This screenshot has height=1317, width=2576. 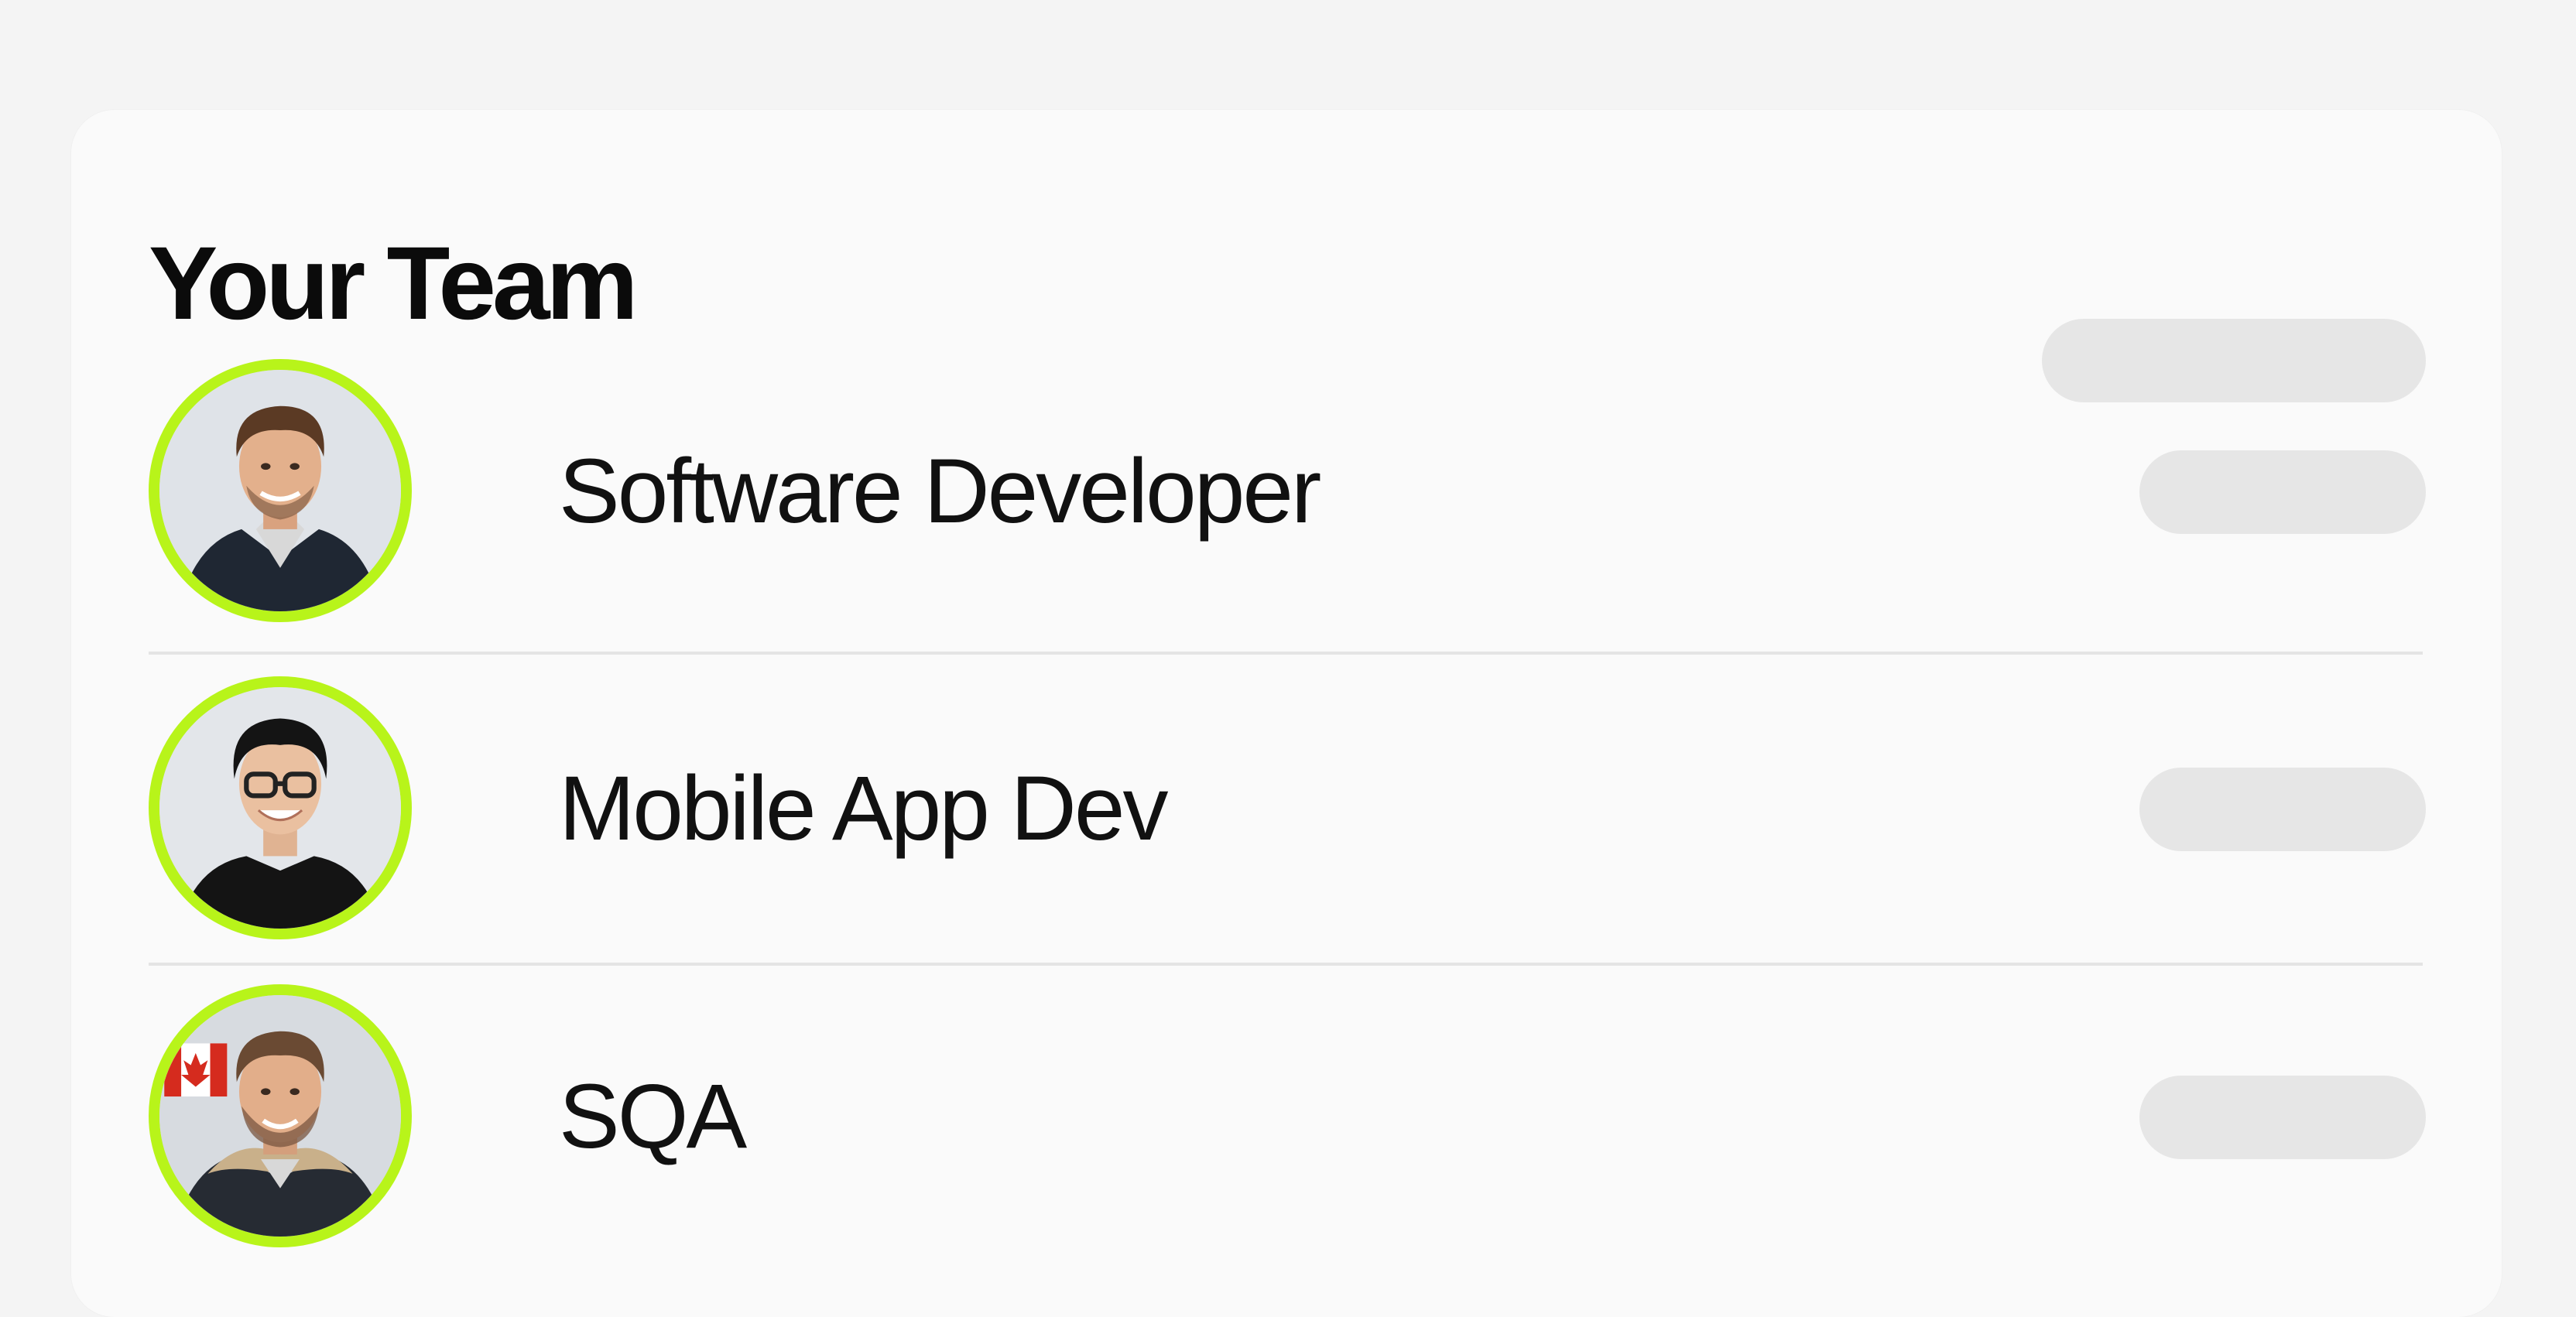 I want to click on team-header: Your Team, so click(x=1287, y=294).